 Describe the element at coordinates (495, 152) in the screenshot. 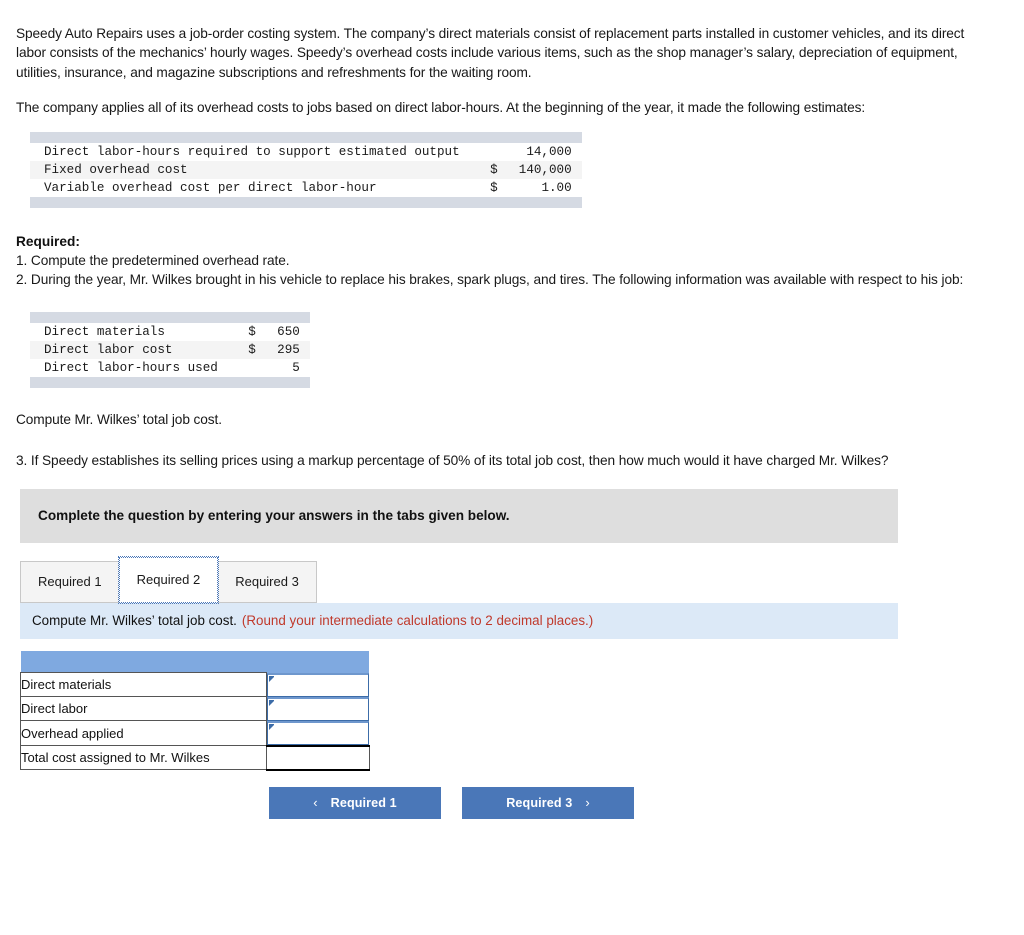

I see `estimates-row-currency` at that location.